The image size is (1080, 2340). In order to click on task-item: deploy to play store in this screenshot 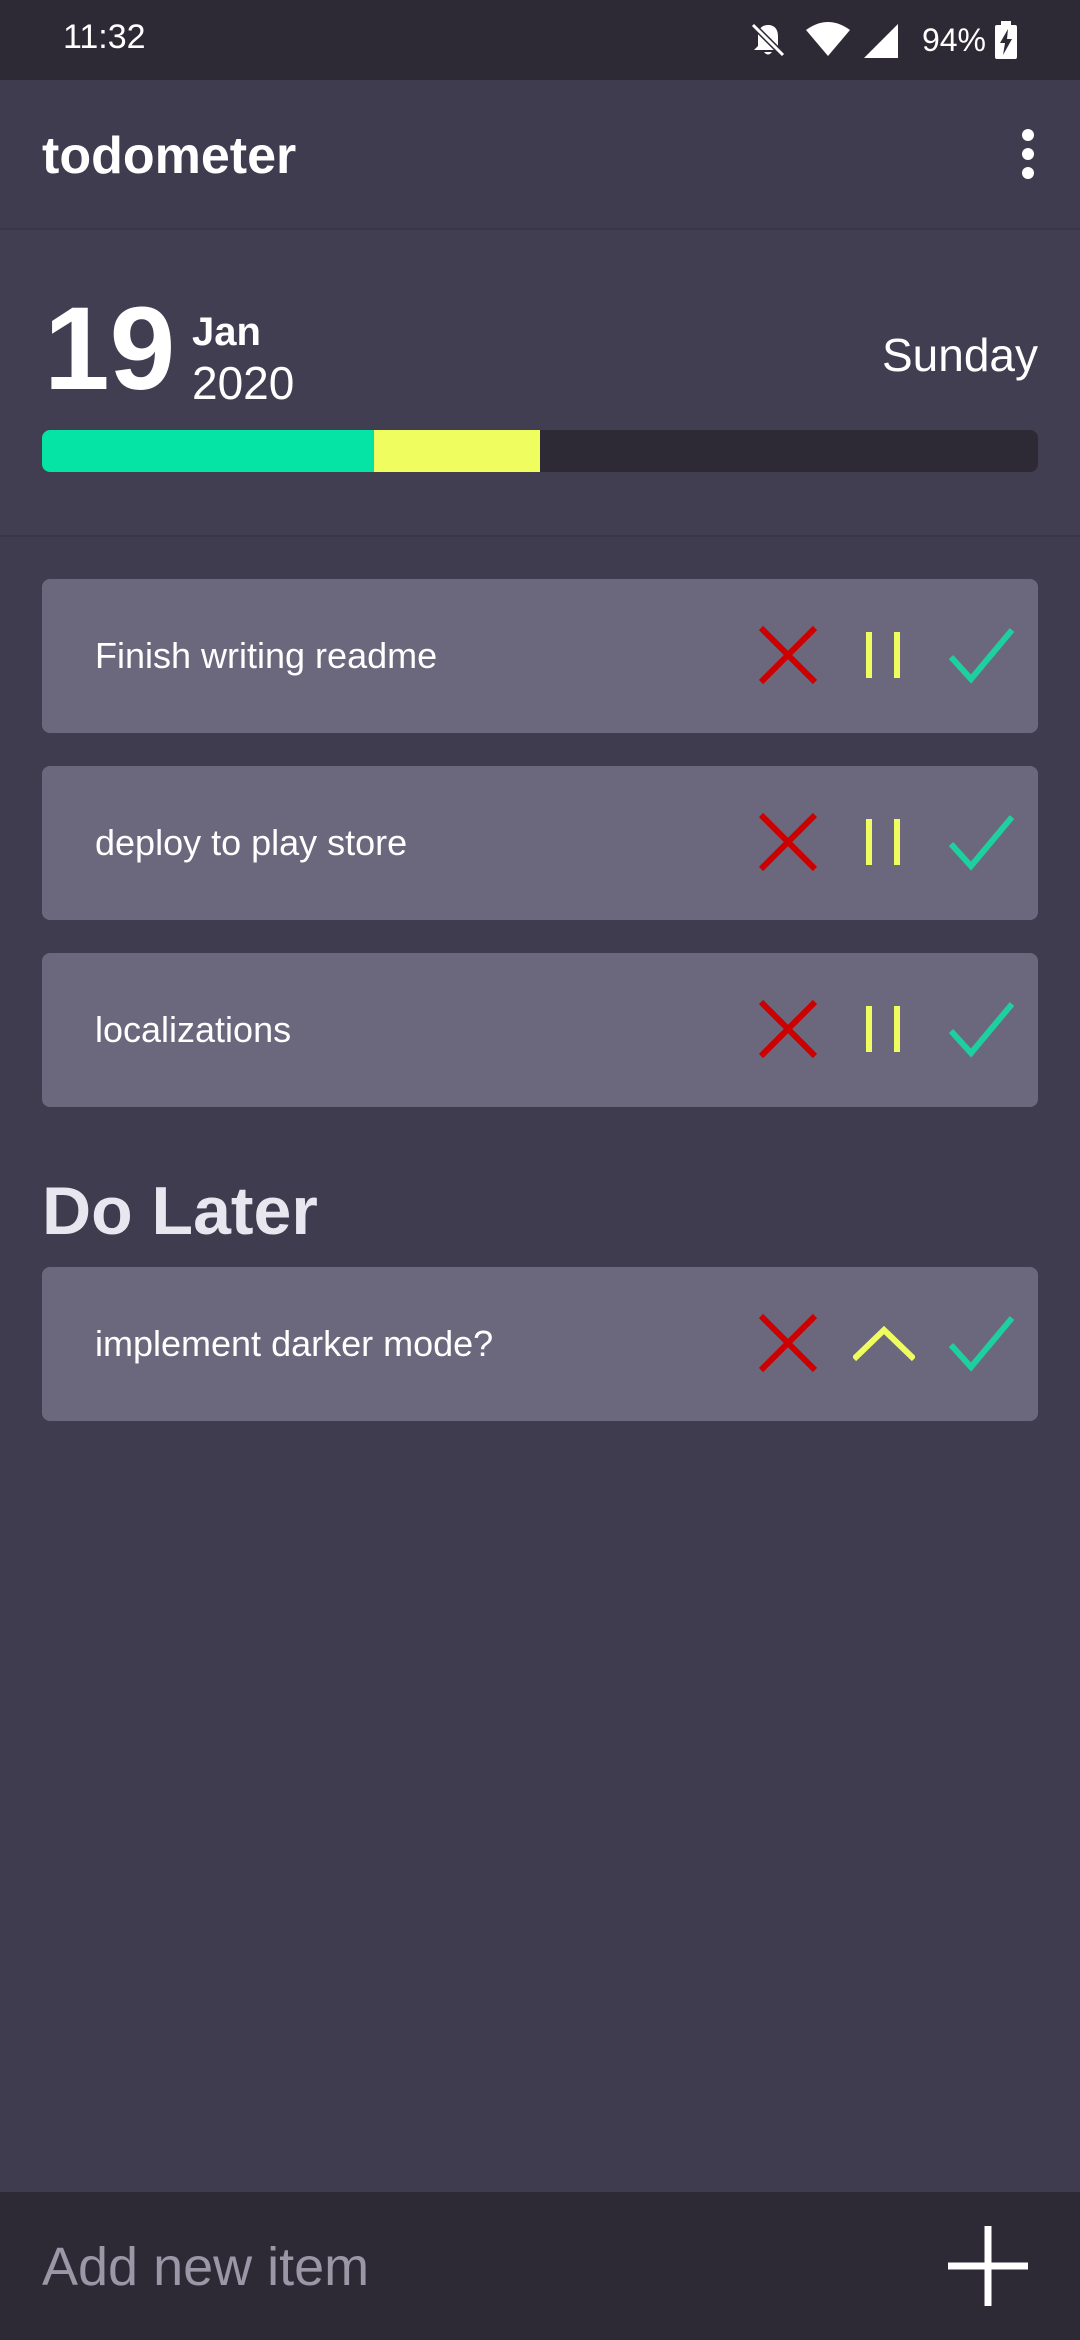, I will do `click(540, 843)`.